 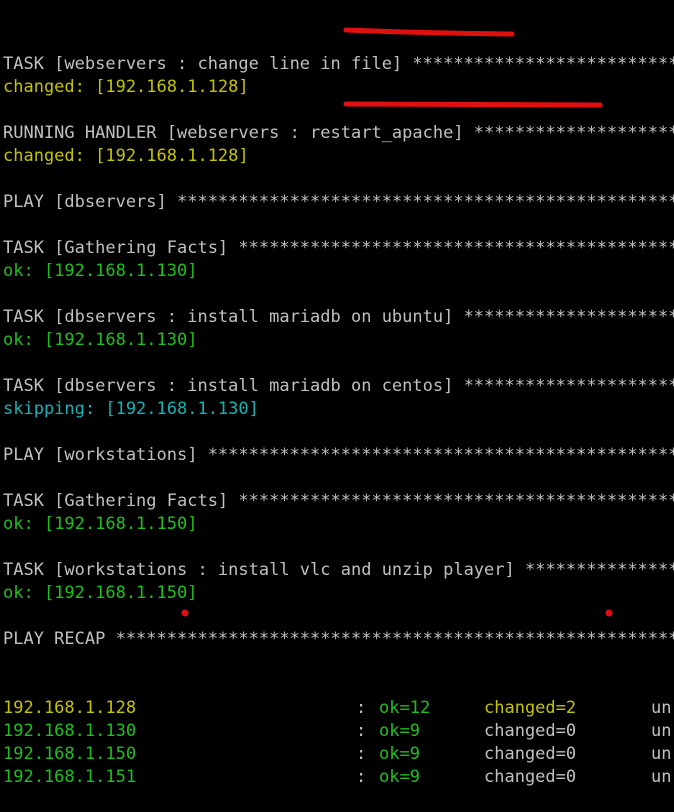 What do you see at coordinates (70, 708) in the screenshot?
I see `recap-host: 192.168.1.128` at bounding box center [70, 708].